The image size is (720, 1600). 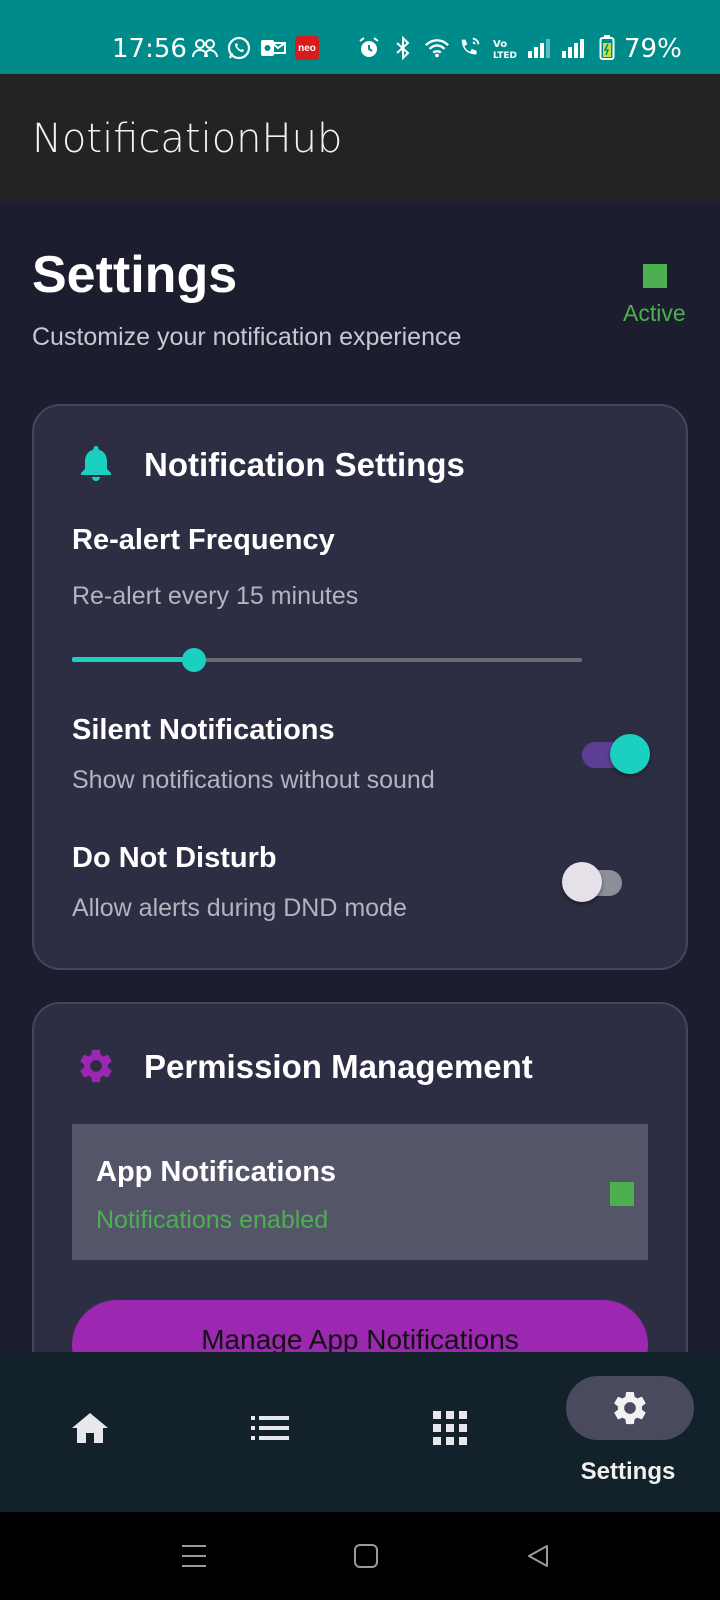 What do you see at coordinates (90, 1428) in the screenshot?
I see `home-icon` at bounding box center [90, 1428].